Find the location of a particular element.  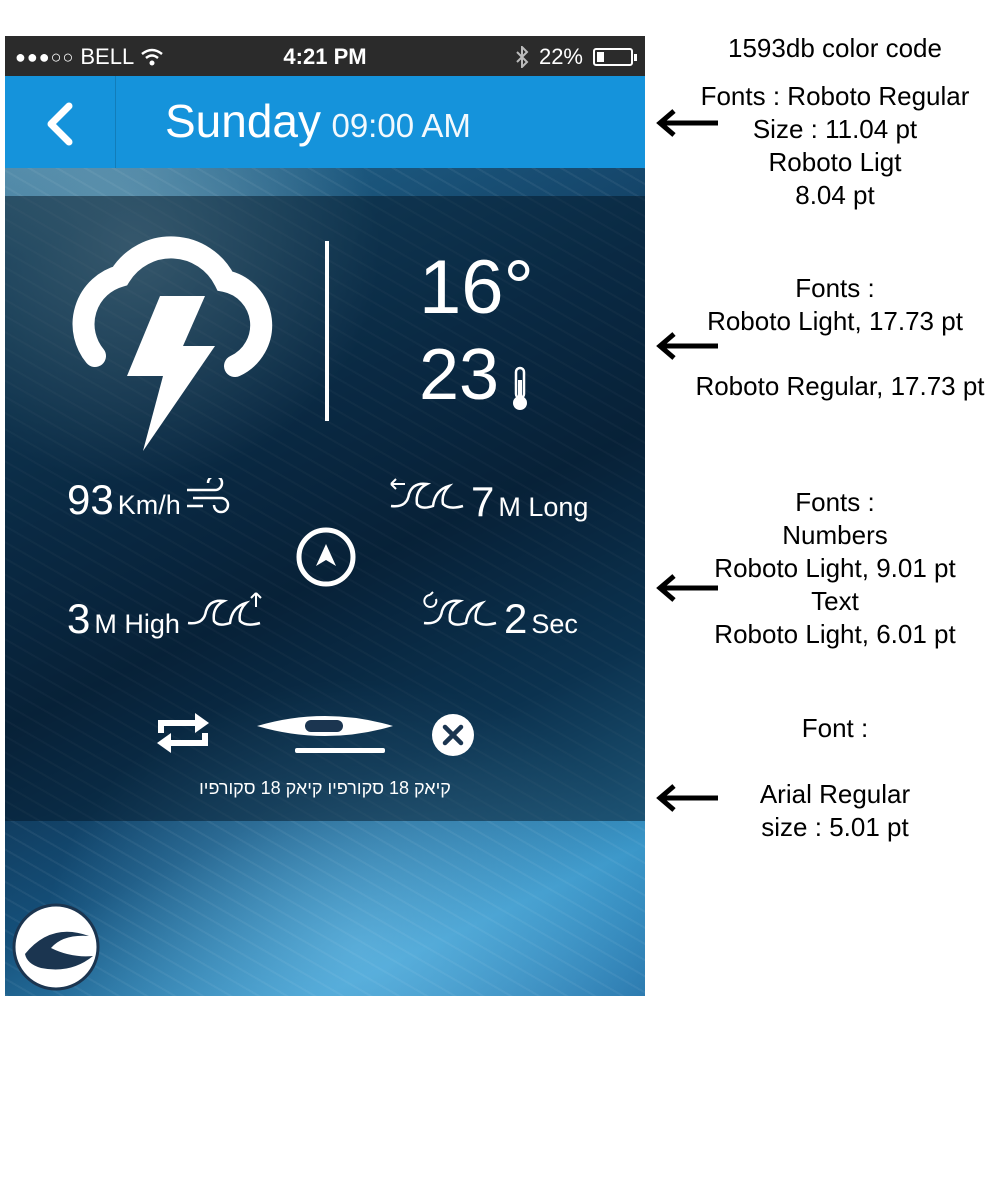

note-line: Roboto Light, 6.01 pt is located at coordinates (835, 634).